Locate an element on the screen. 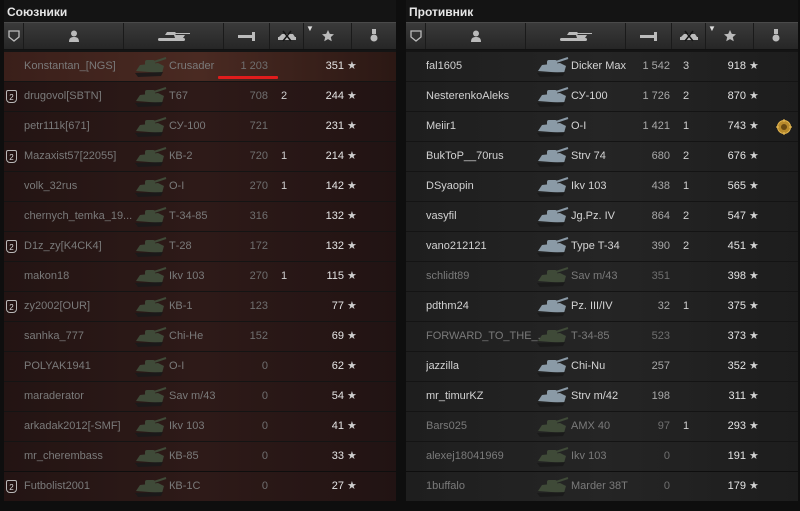 This screenshot has height=511, width=800. damage-value: 123 is located at coordinates (258, 306).